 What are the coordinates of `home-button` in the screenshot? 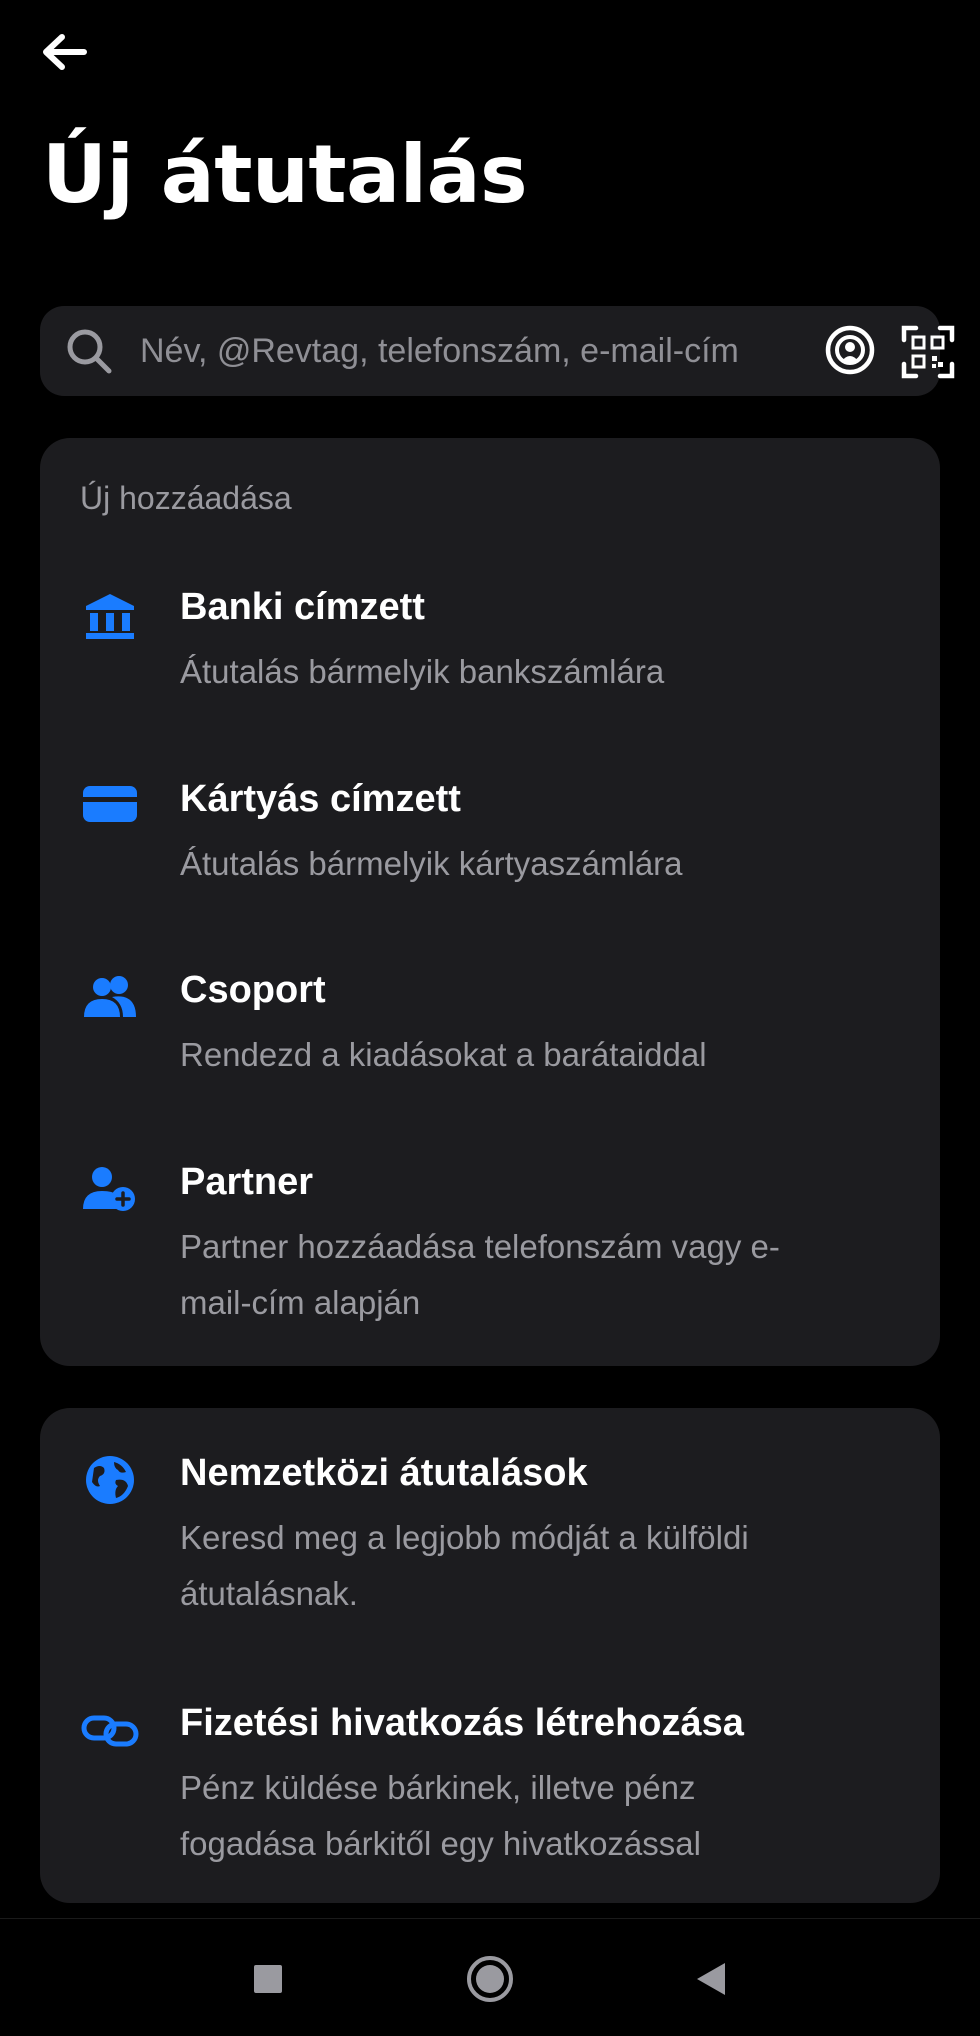 It's located at (490, 1979).